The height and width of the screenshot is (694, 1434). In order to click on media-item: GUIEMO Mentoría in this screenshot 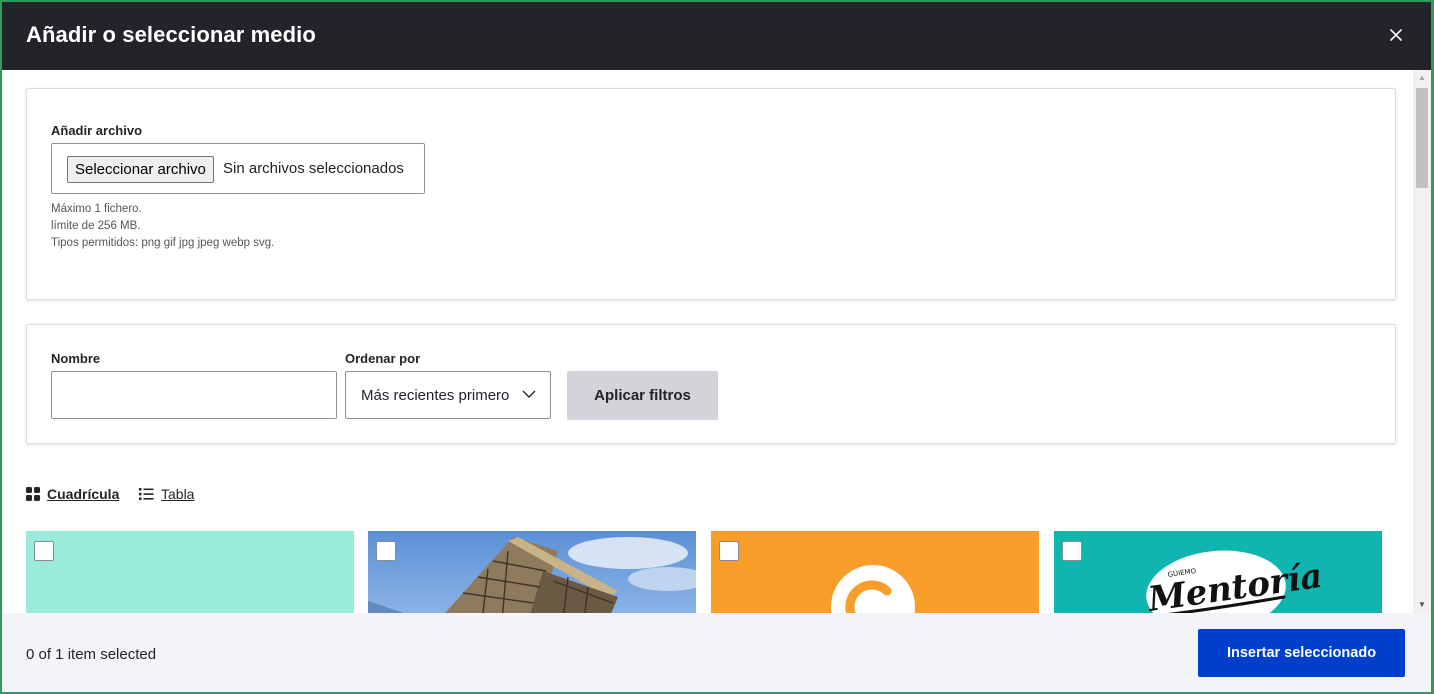, I will do `click(1218, 572)`.